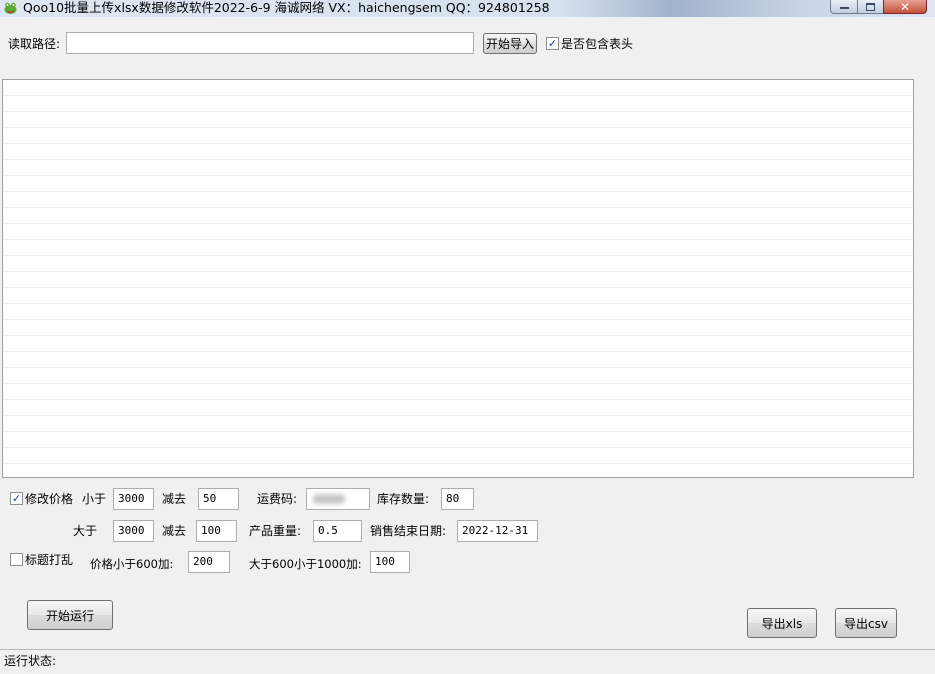 This screenshot has width=935, height=674. I want to click on add-lt600-input: 200, so click(209, 562).